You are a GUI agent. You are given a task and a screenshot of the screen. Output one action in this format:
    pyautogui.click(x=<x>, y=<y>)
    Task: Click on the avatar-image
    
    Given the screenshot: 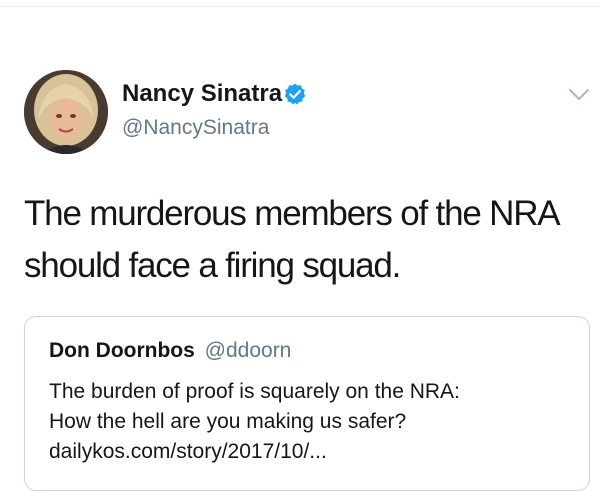 What is the action you would take?
    pyautogui.click(x=66, y=112)
    